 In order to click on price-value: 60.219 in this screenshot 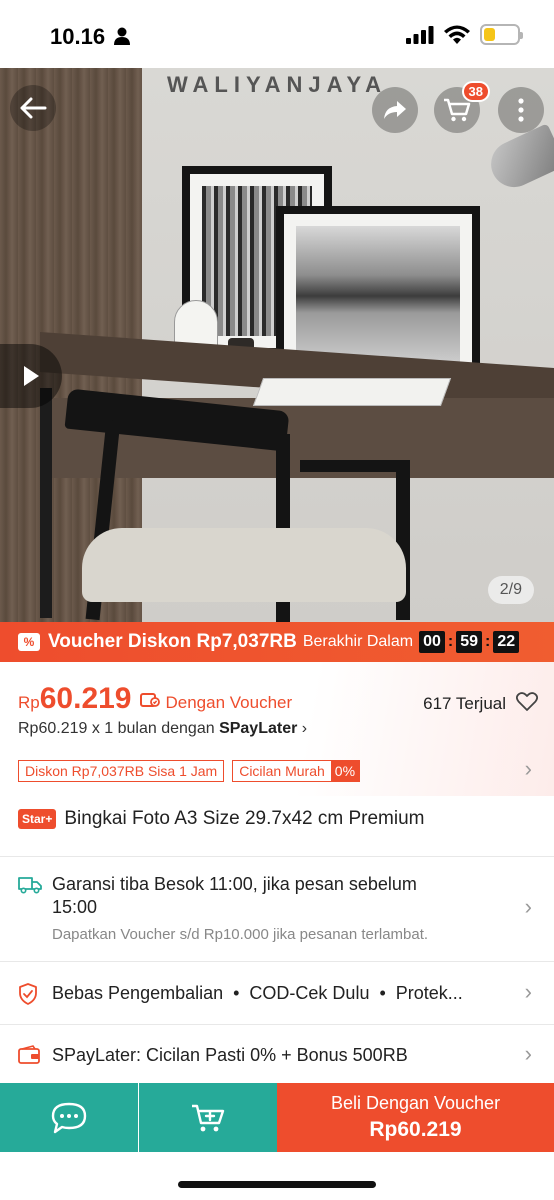, I will do `click(85, 698)`.